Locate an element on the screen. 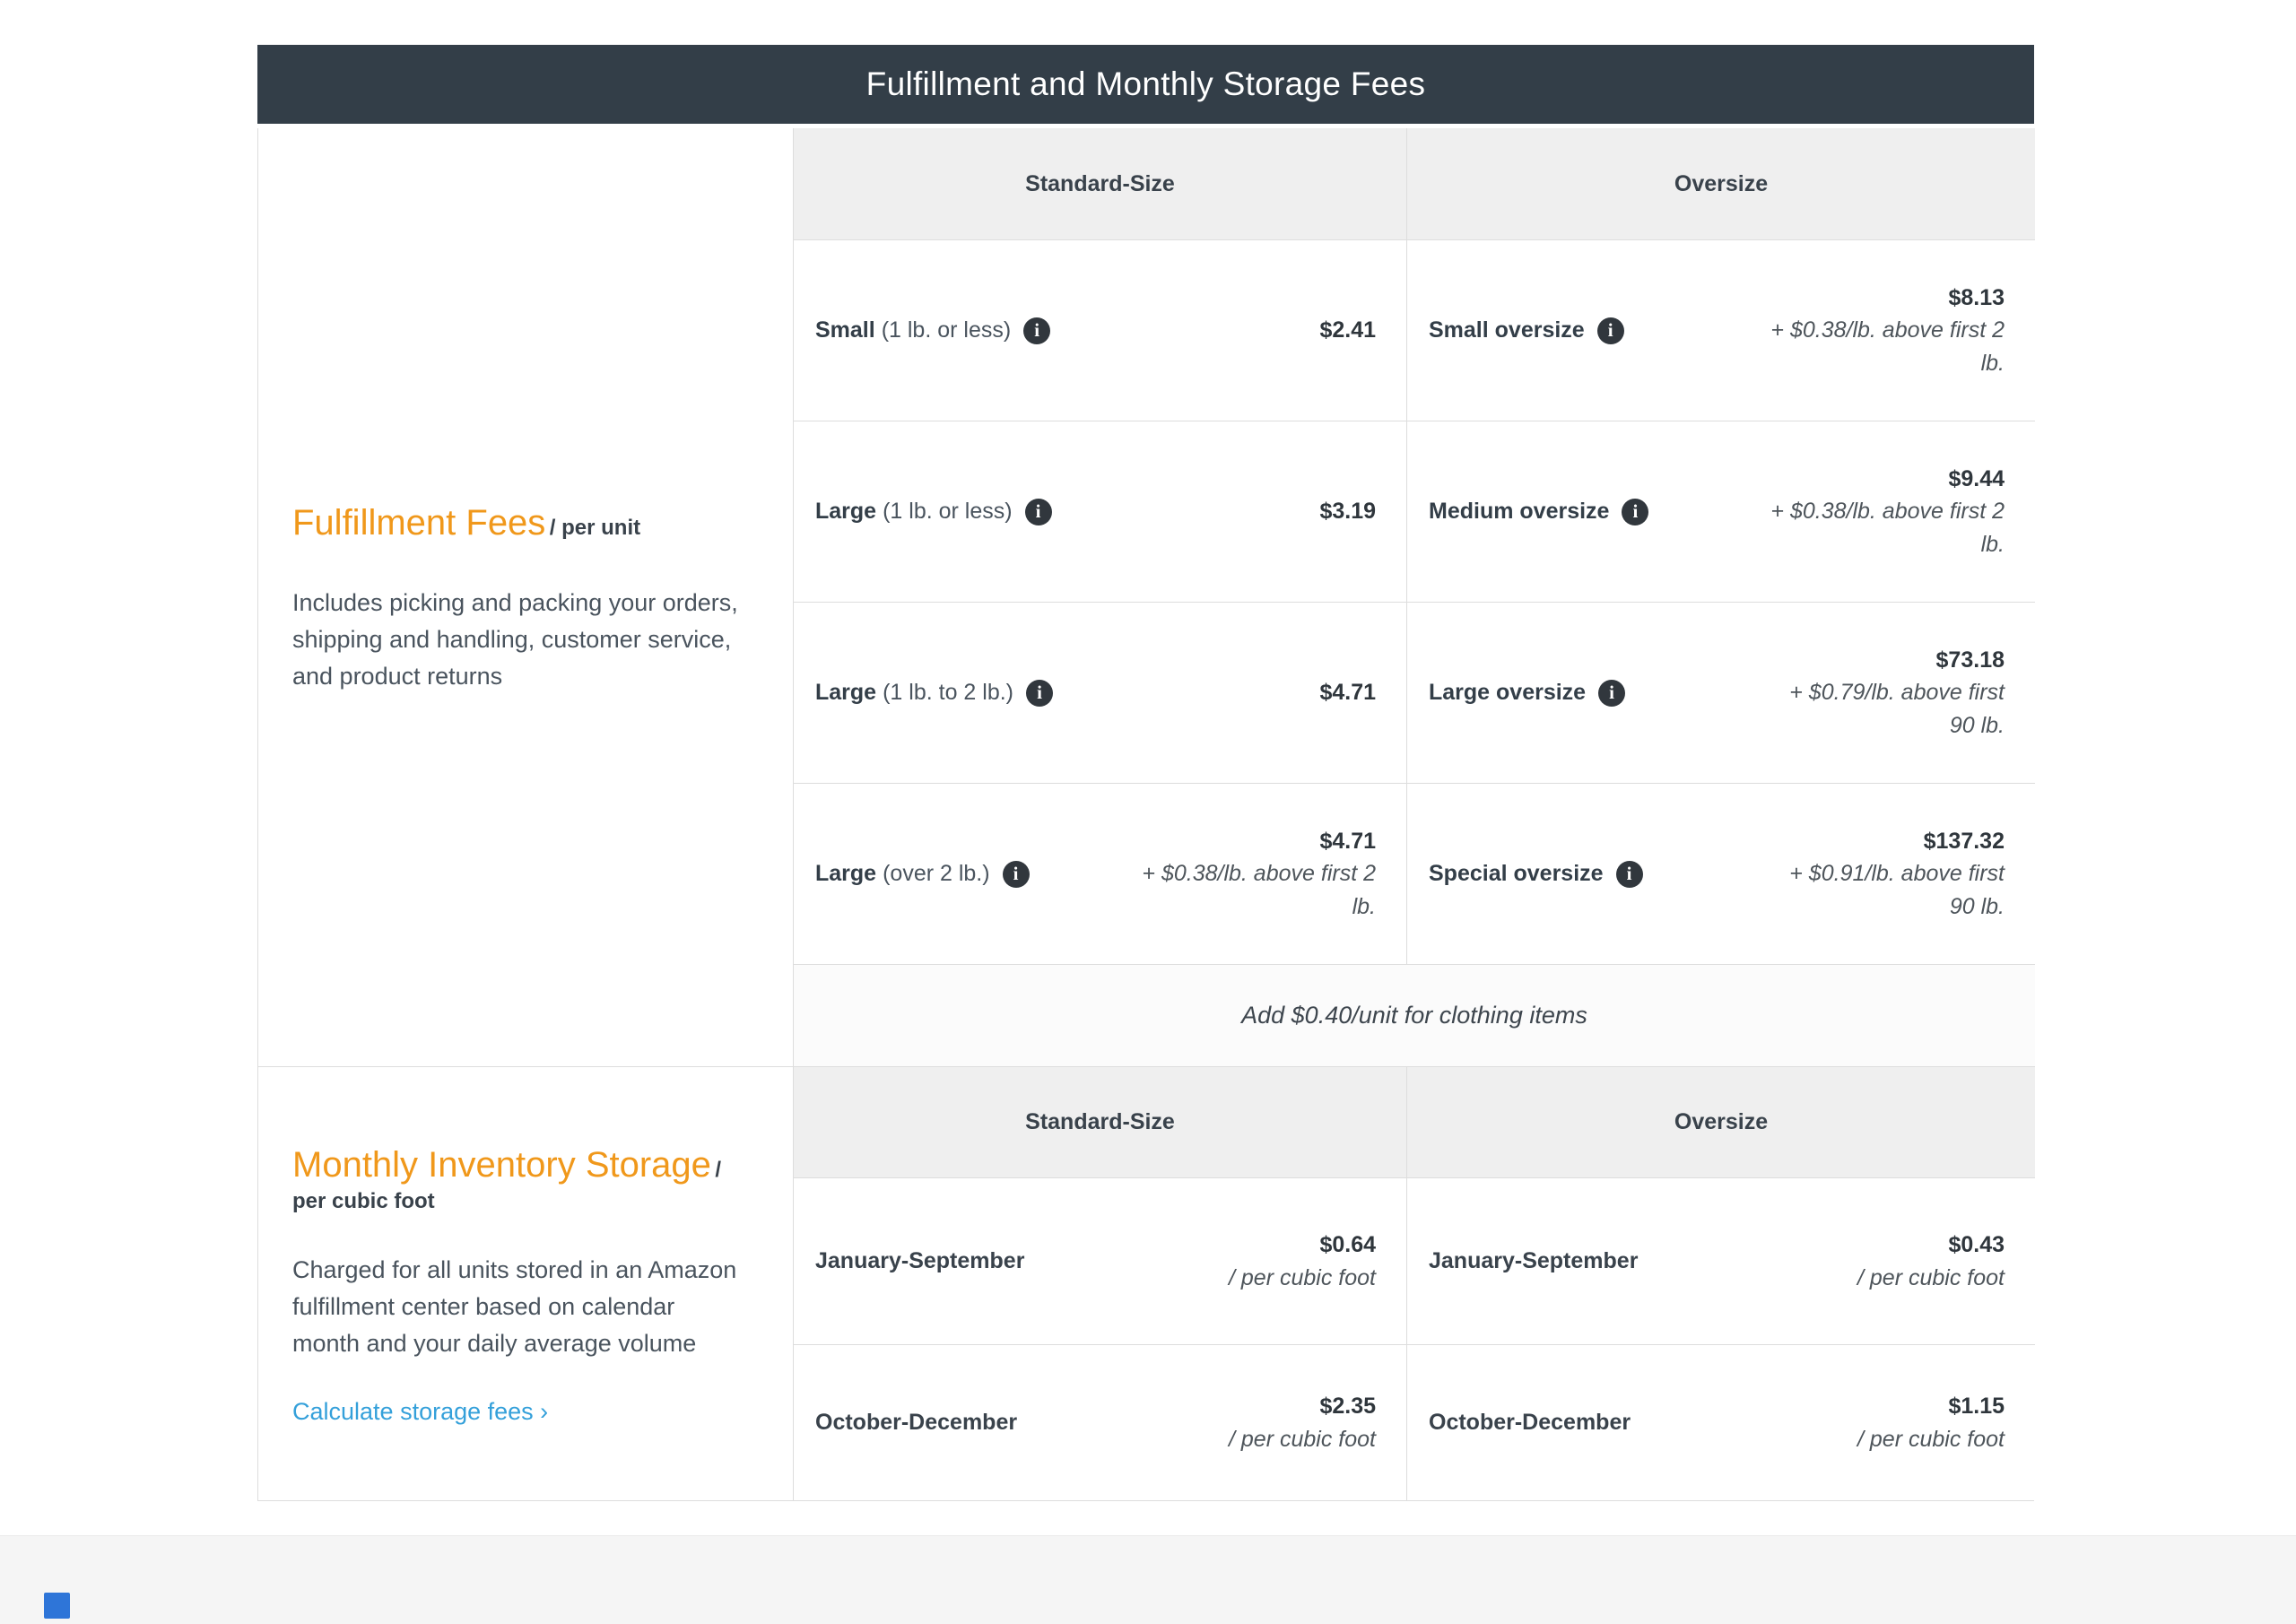 The width and height of the screenshot is (2296, 1624). table-title: Fulfillment and Monthly Storage Fees is located at coordinates (1145, 86).